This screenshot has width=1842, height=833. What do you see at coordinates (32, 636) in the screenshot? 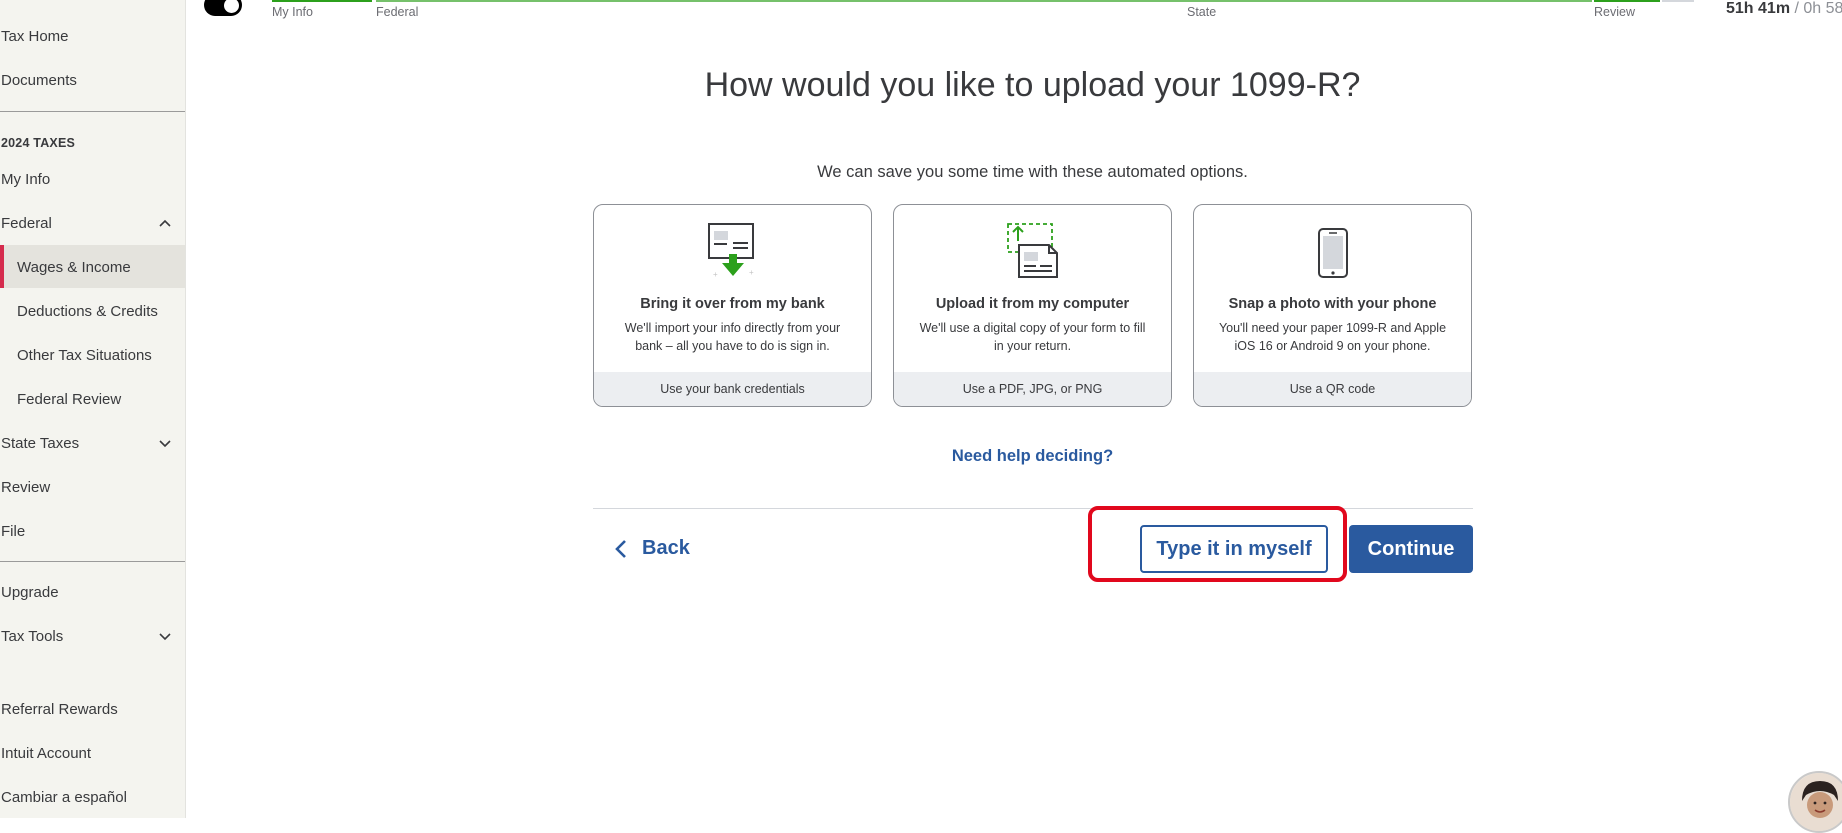
I see `nav-tax-tools: Tax Tools` at bounding box center [32, 636].